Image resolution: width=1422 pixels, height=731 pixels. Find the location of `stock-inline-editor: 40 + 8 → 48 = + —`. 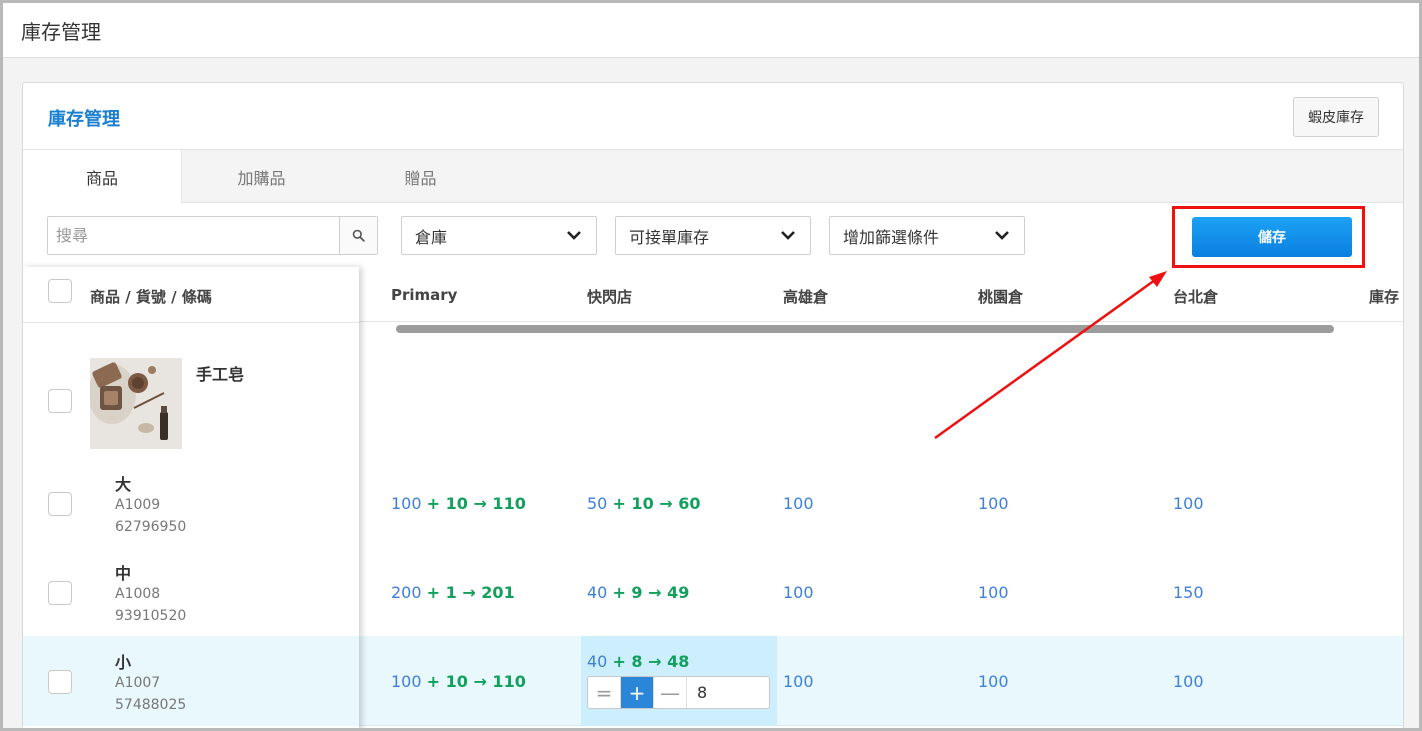

stock-inline-editor: 40 + 8 → 48 = + — is located at coordinates (679, 681).